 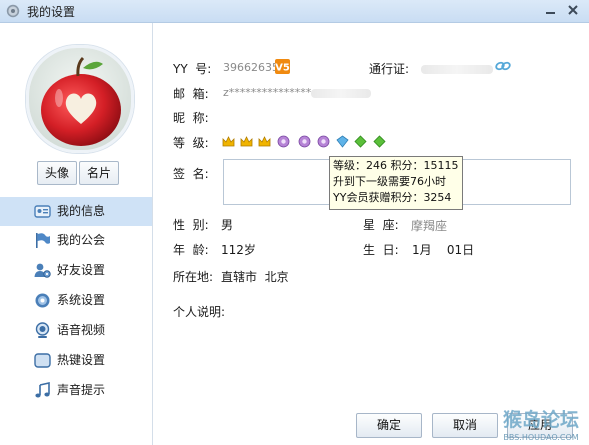 I want to click on card-button: 名片, so click(x=99, y=173).